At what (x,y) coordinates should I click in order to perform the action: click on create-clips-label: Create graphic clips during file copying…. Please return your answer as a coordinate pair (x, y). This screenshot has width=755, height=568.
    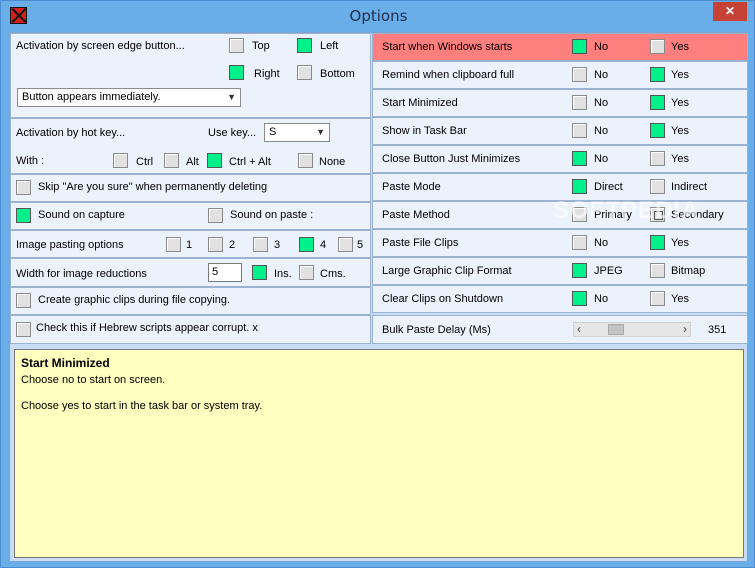
    Looking at the image, I should click on (134, 300).